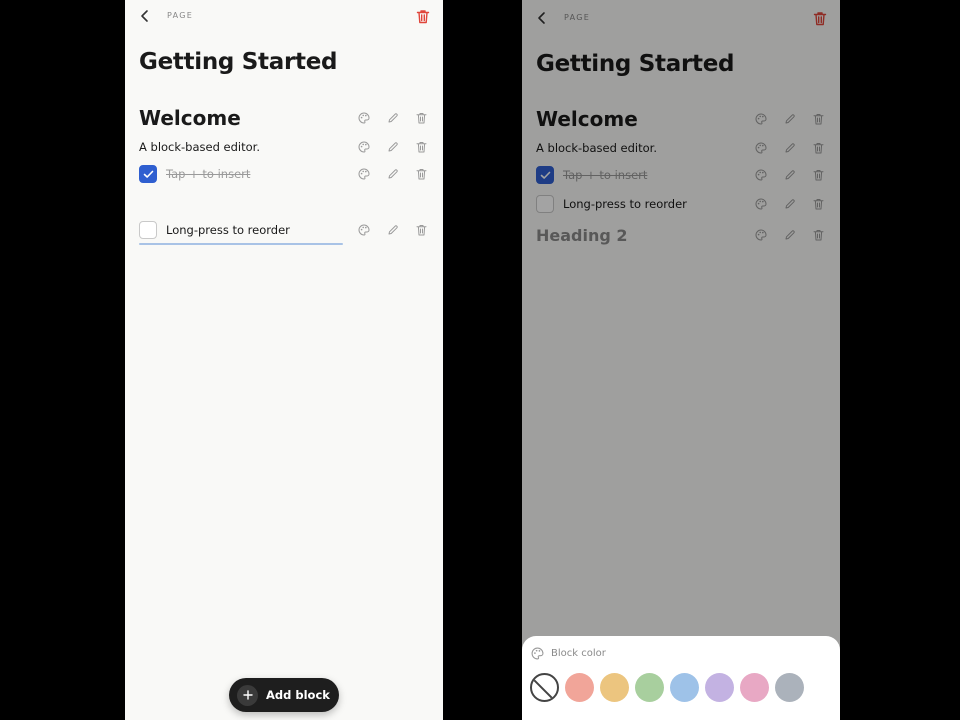  I want to click on block-todo: Tap + to insert, so click(284, 174).